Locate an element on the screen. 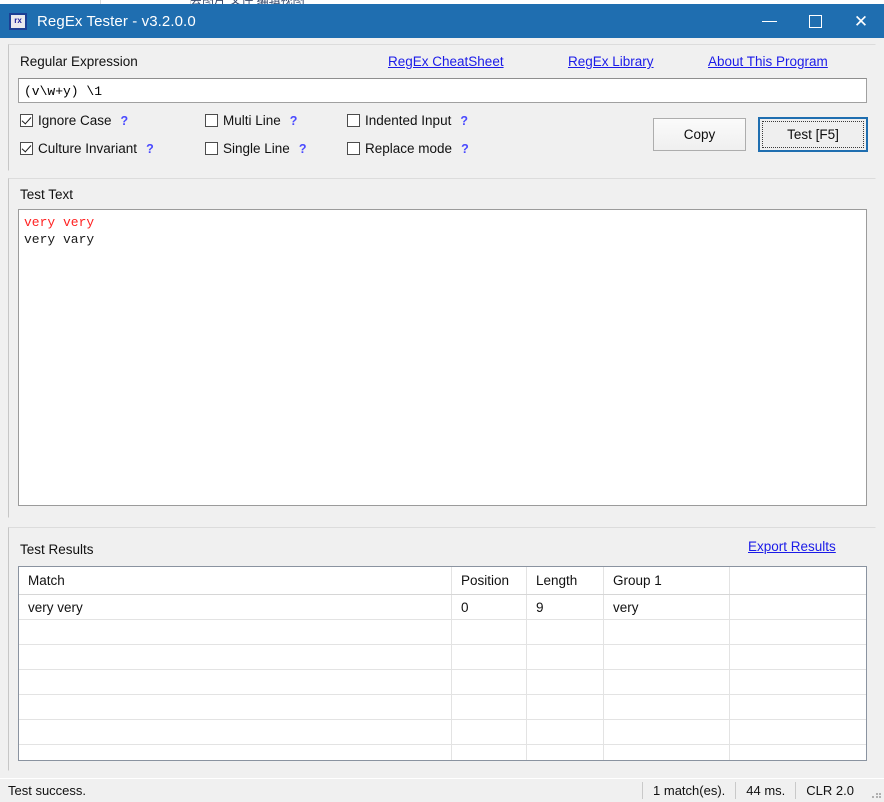 Image resolution: width=884 pixels, height=802 pixels. option-ignore-case: Ignore Case ? is located at coordinates (74, 120).